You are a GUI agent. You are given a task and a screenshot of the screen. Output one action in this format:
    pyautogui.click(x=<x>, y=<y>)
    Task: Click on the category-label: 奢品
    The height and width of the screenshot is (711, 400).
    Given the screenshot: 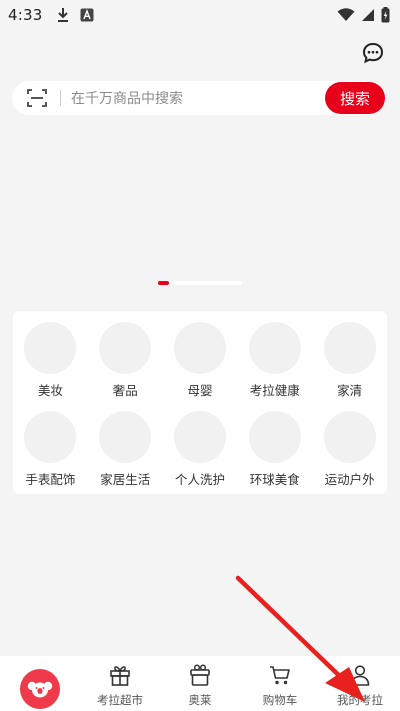 What is the action you would take?
    pyautogui.click(x=125, y=390)
    